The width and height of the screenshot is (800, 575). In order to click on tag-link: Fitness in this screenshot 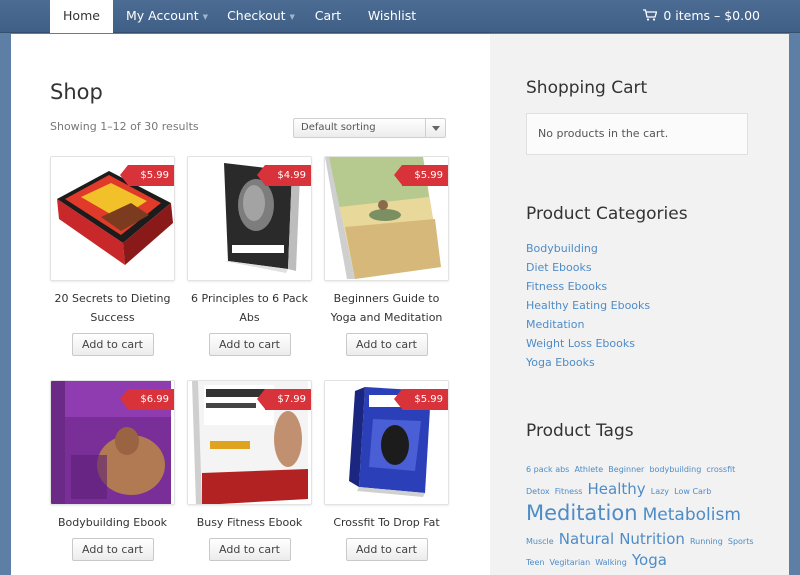, I will do `click(569, 491)`.